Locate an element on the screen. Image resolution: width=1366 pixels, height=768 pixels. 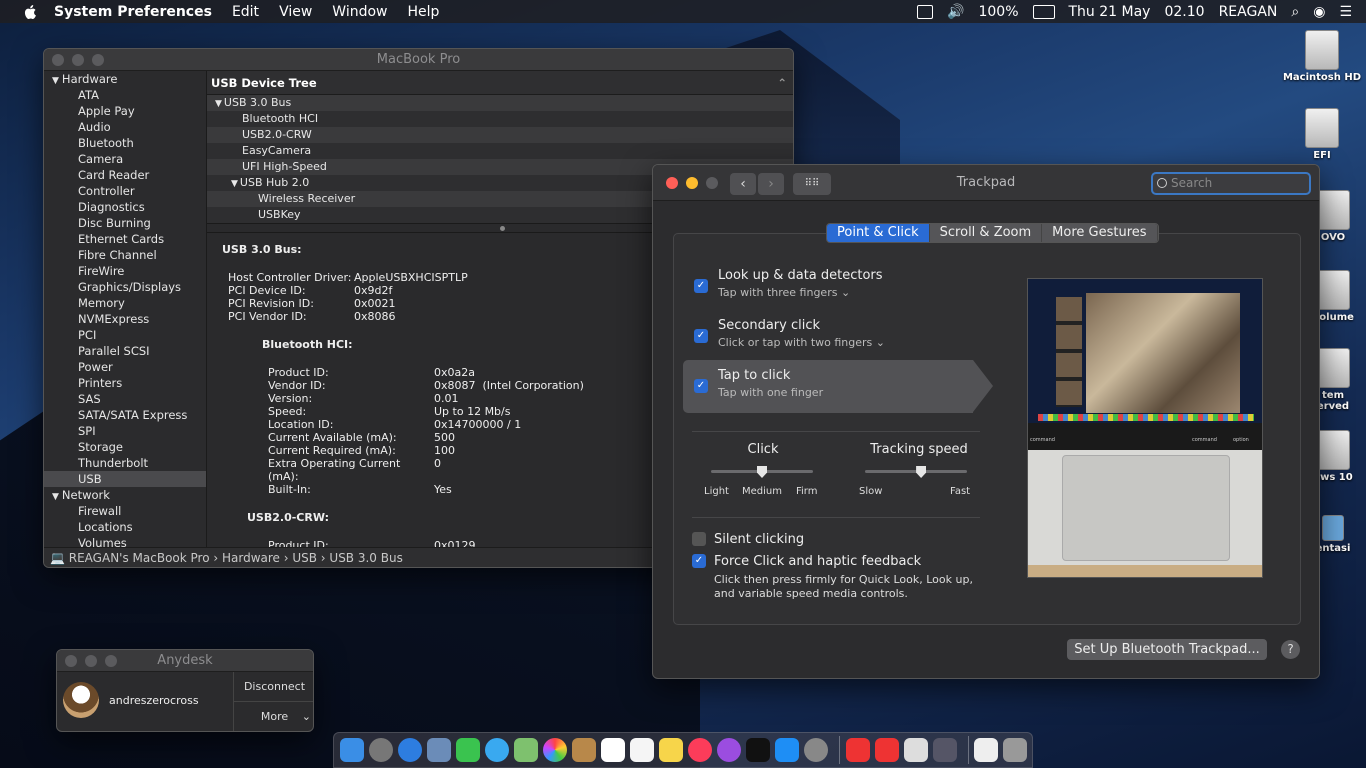
app-store-icon is located at coordinates (787, 750).